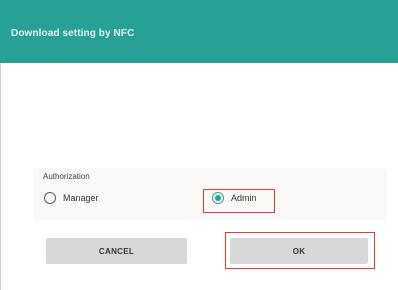 This screenshot has width=398, height=290. I want to click on radio-dot, so click(218, 198).